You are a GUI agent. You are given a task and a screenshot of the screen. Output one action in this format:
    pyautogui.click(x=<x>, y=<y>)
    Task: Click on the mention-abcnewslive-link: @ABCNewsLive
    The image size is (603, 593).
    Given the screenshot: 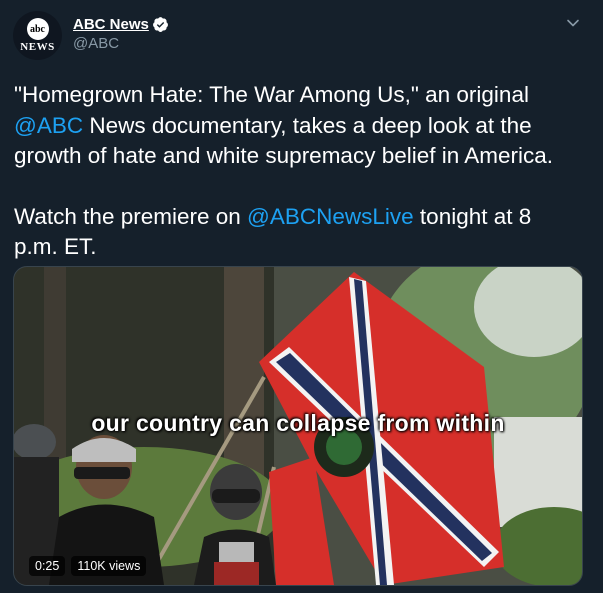 What is the action you would take?
    pyautogui.click(x=330, y=216)
    